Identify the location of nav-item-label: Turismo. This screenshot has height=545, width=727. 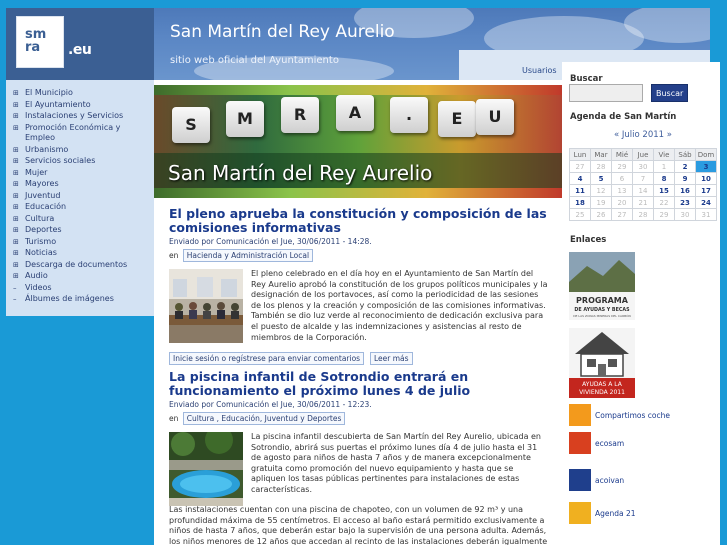
(41, 241).